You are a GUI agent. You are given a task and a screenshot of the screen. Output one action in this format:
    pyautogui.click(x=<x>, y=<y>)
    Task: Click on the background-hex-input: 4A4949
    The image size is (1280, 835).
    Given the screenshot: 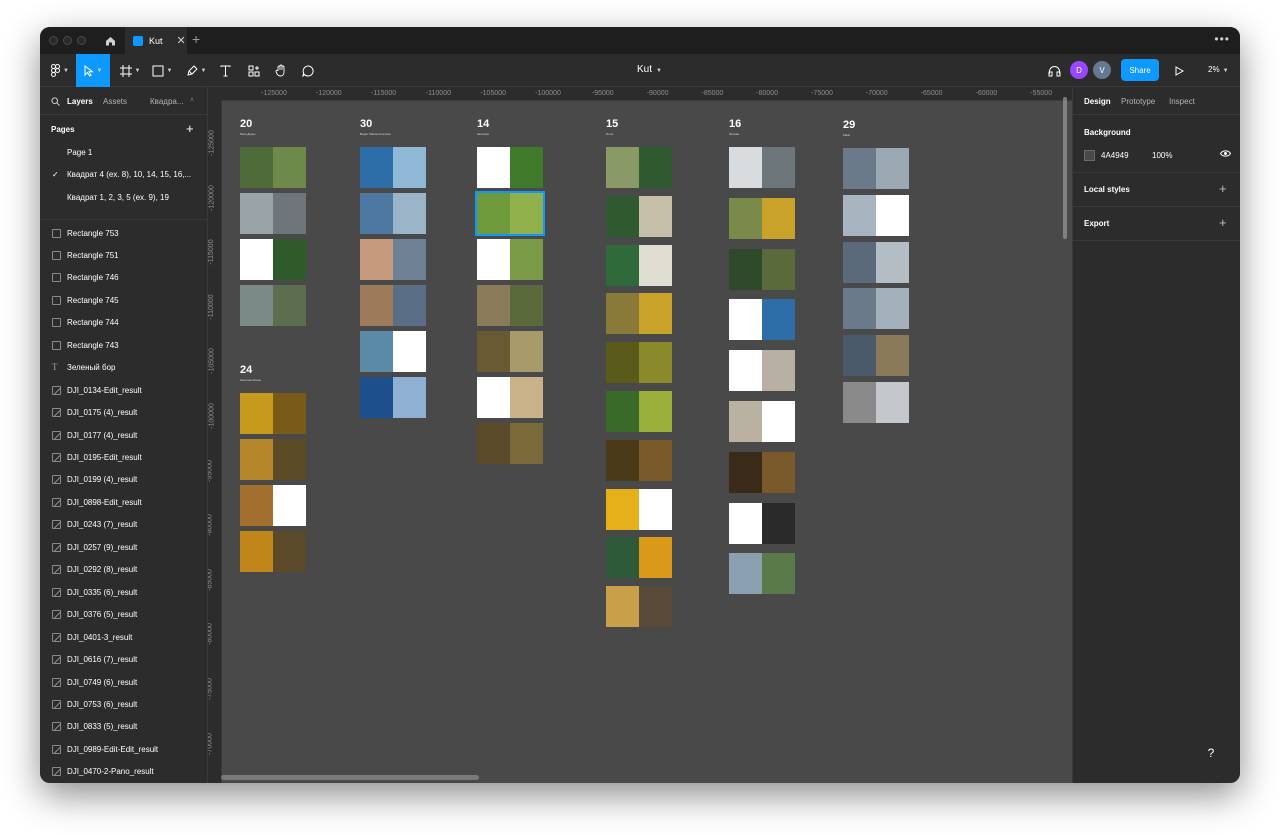 What is the action you would take?
    pyautogui.click(x=1115, y=155)
    